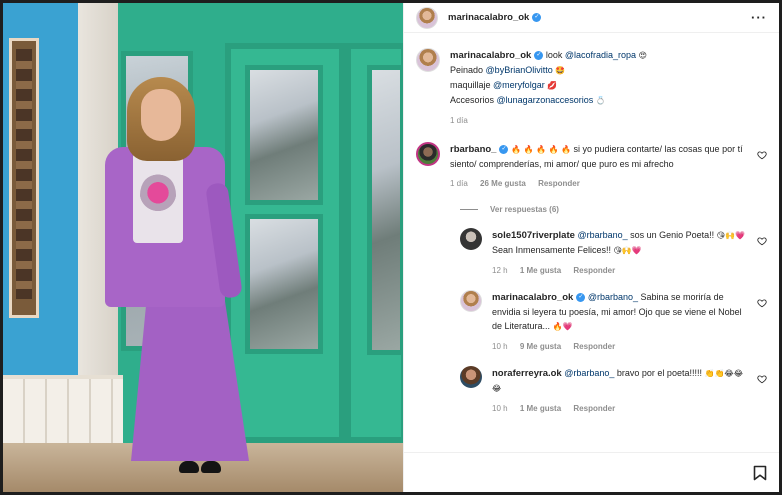  Describe the element at coordinates (488, 17) in the screenshot. I see `author-username: marinacalabro_ok` at that location.